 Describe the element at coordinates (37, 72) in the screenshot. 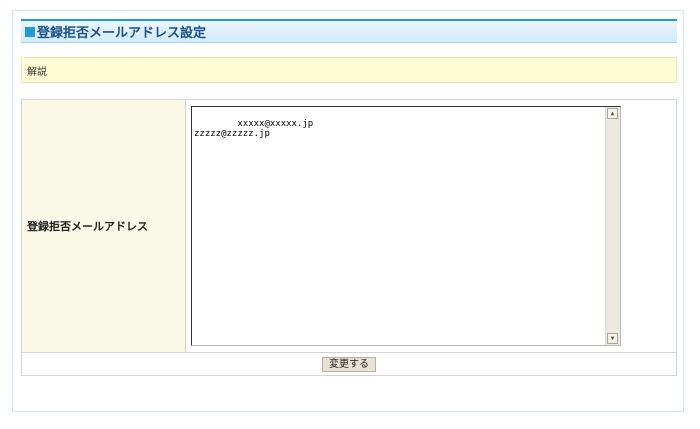

I see `notice-text: 解説` at that location.